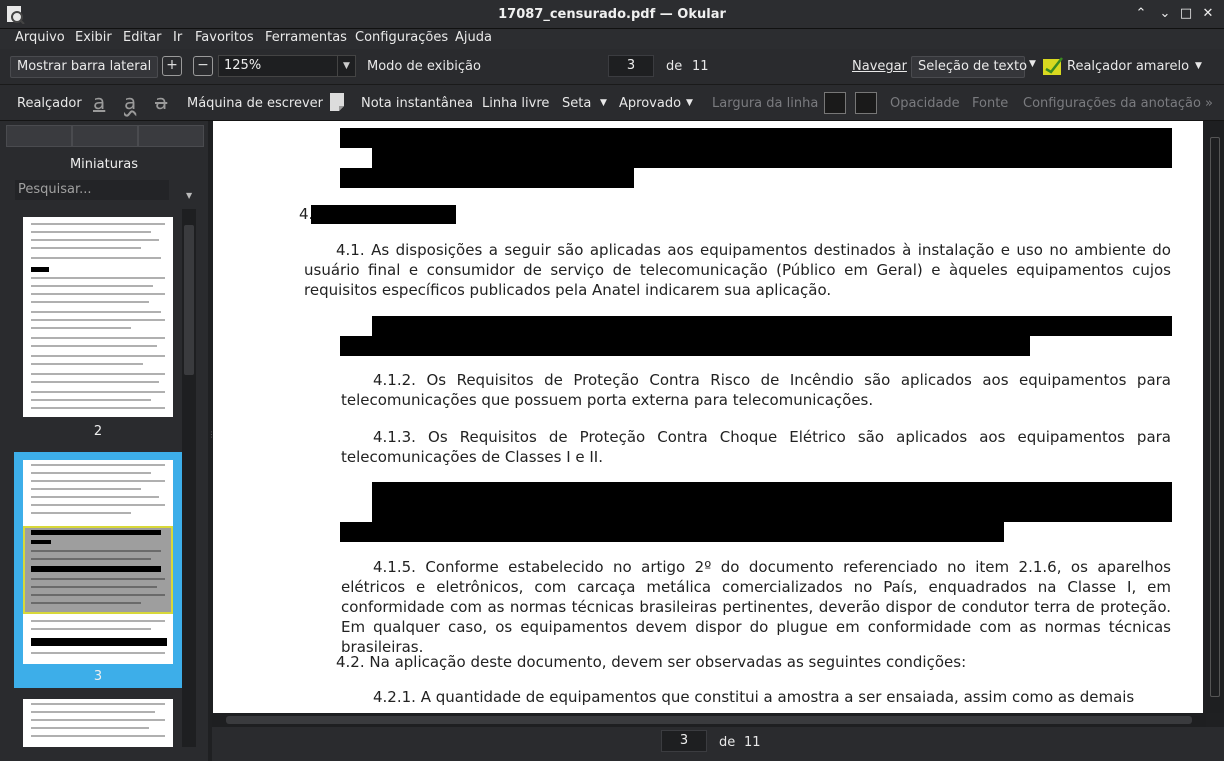  I want to click on thumbnail-list: 2 3, so click(98, 478).